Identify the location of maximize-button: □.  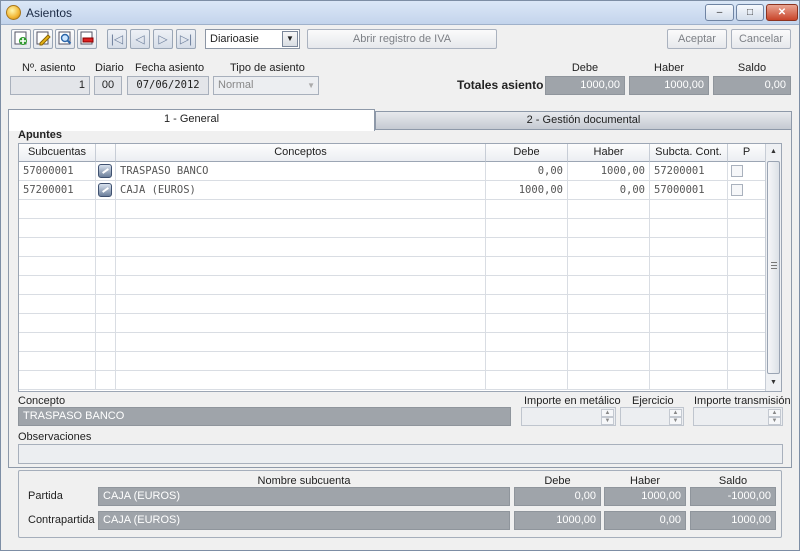
(750, 12).